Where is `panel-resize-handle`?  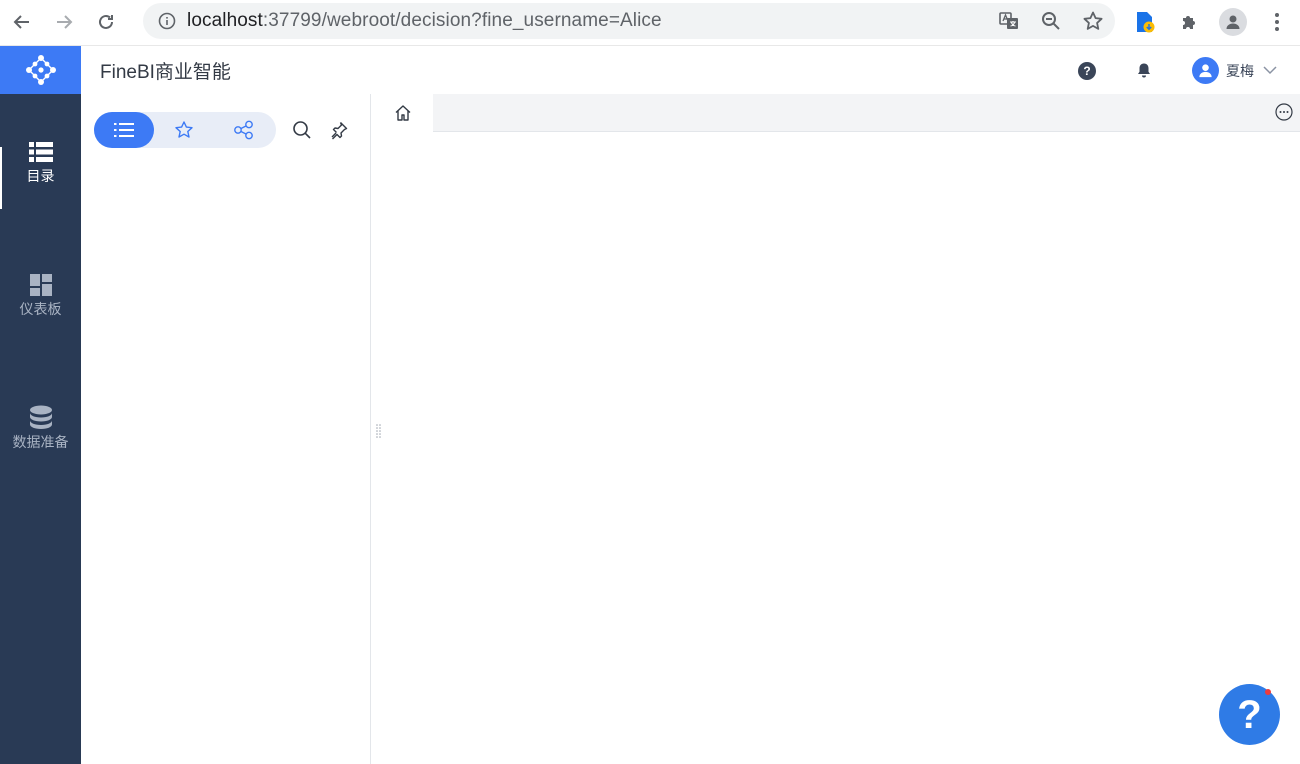
panel-resize-handle is located at coordinates (379, 431).